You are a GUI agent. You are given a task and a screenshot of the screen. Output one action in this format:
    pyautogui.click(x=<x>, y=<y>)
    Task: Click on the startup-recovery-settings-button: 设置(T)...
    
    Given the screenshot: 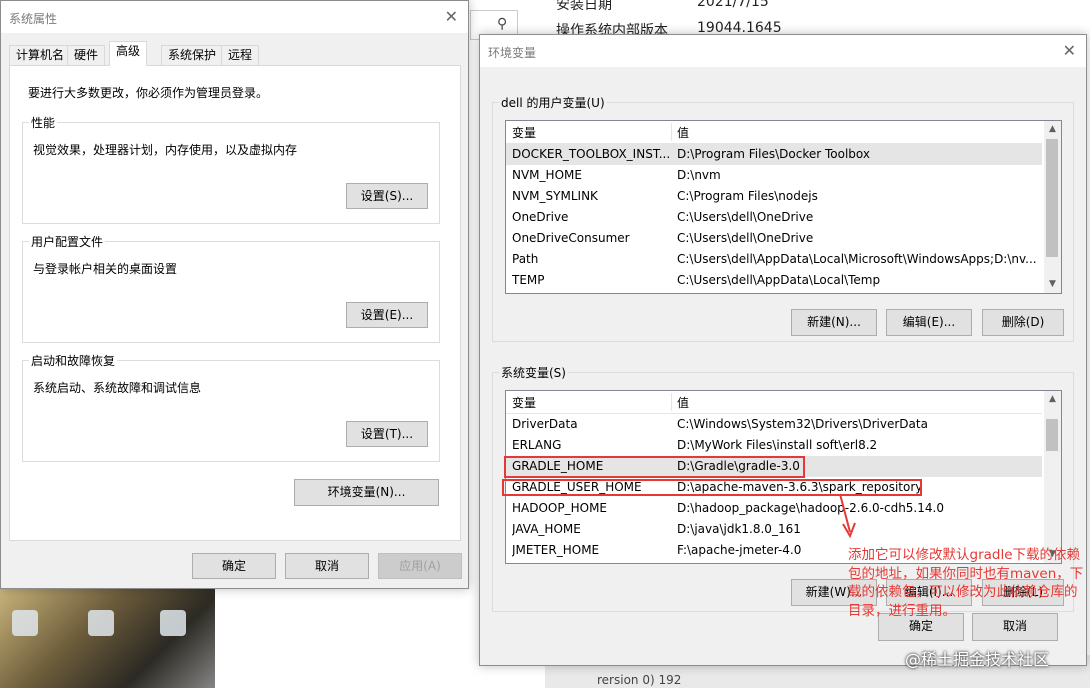 What is the action you would take?
    pyautogui.click(x=387, y=434)
    